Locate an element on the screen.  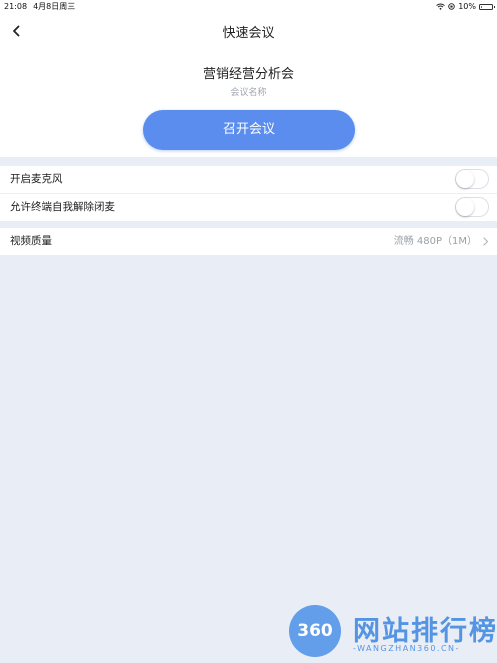
setting-row-self-unmute: 允许终端自我解除闭麦 is located at coordinates (248, 207).